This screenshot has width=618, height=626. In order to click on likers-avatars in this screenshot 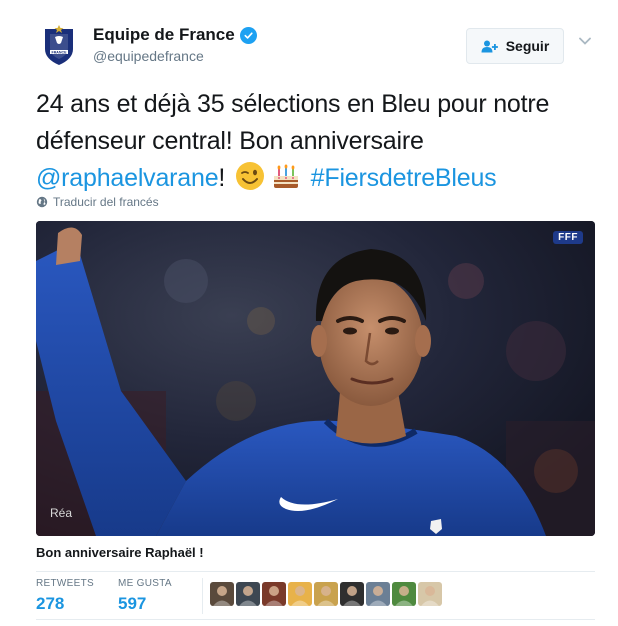, I will do `click(326, 594)`.